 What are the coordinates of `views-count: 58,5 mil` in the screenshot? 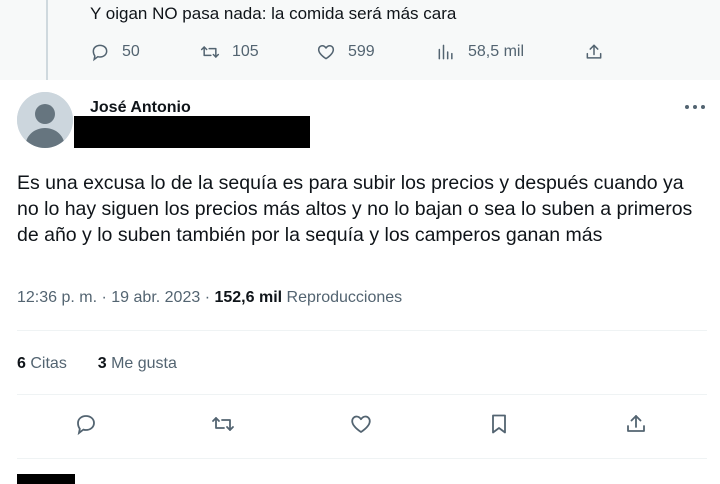 It's located at (496, 51).